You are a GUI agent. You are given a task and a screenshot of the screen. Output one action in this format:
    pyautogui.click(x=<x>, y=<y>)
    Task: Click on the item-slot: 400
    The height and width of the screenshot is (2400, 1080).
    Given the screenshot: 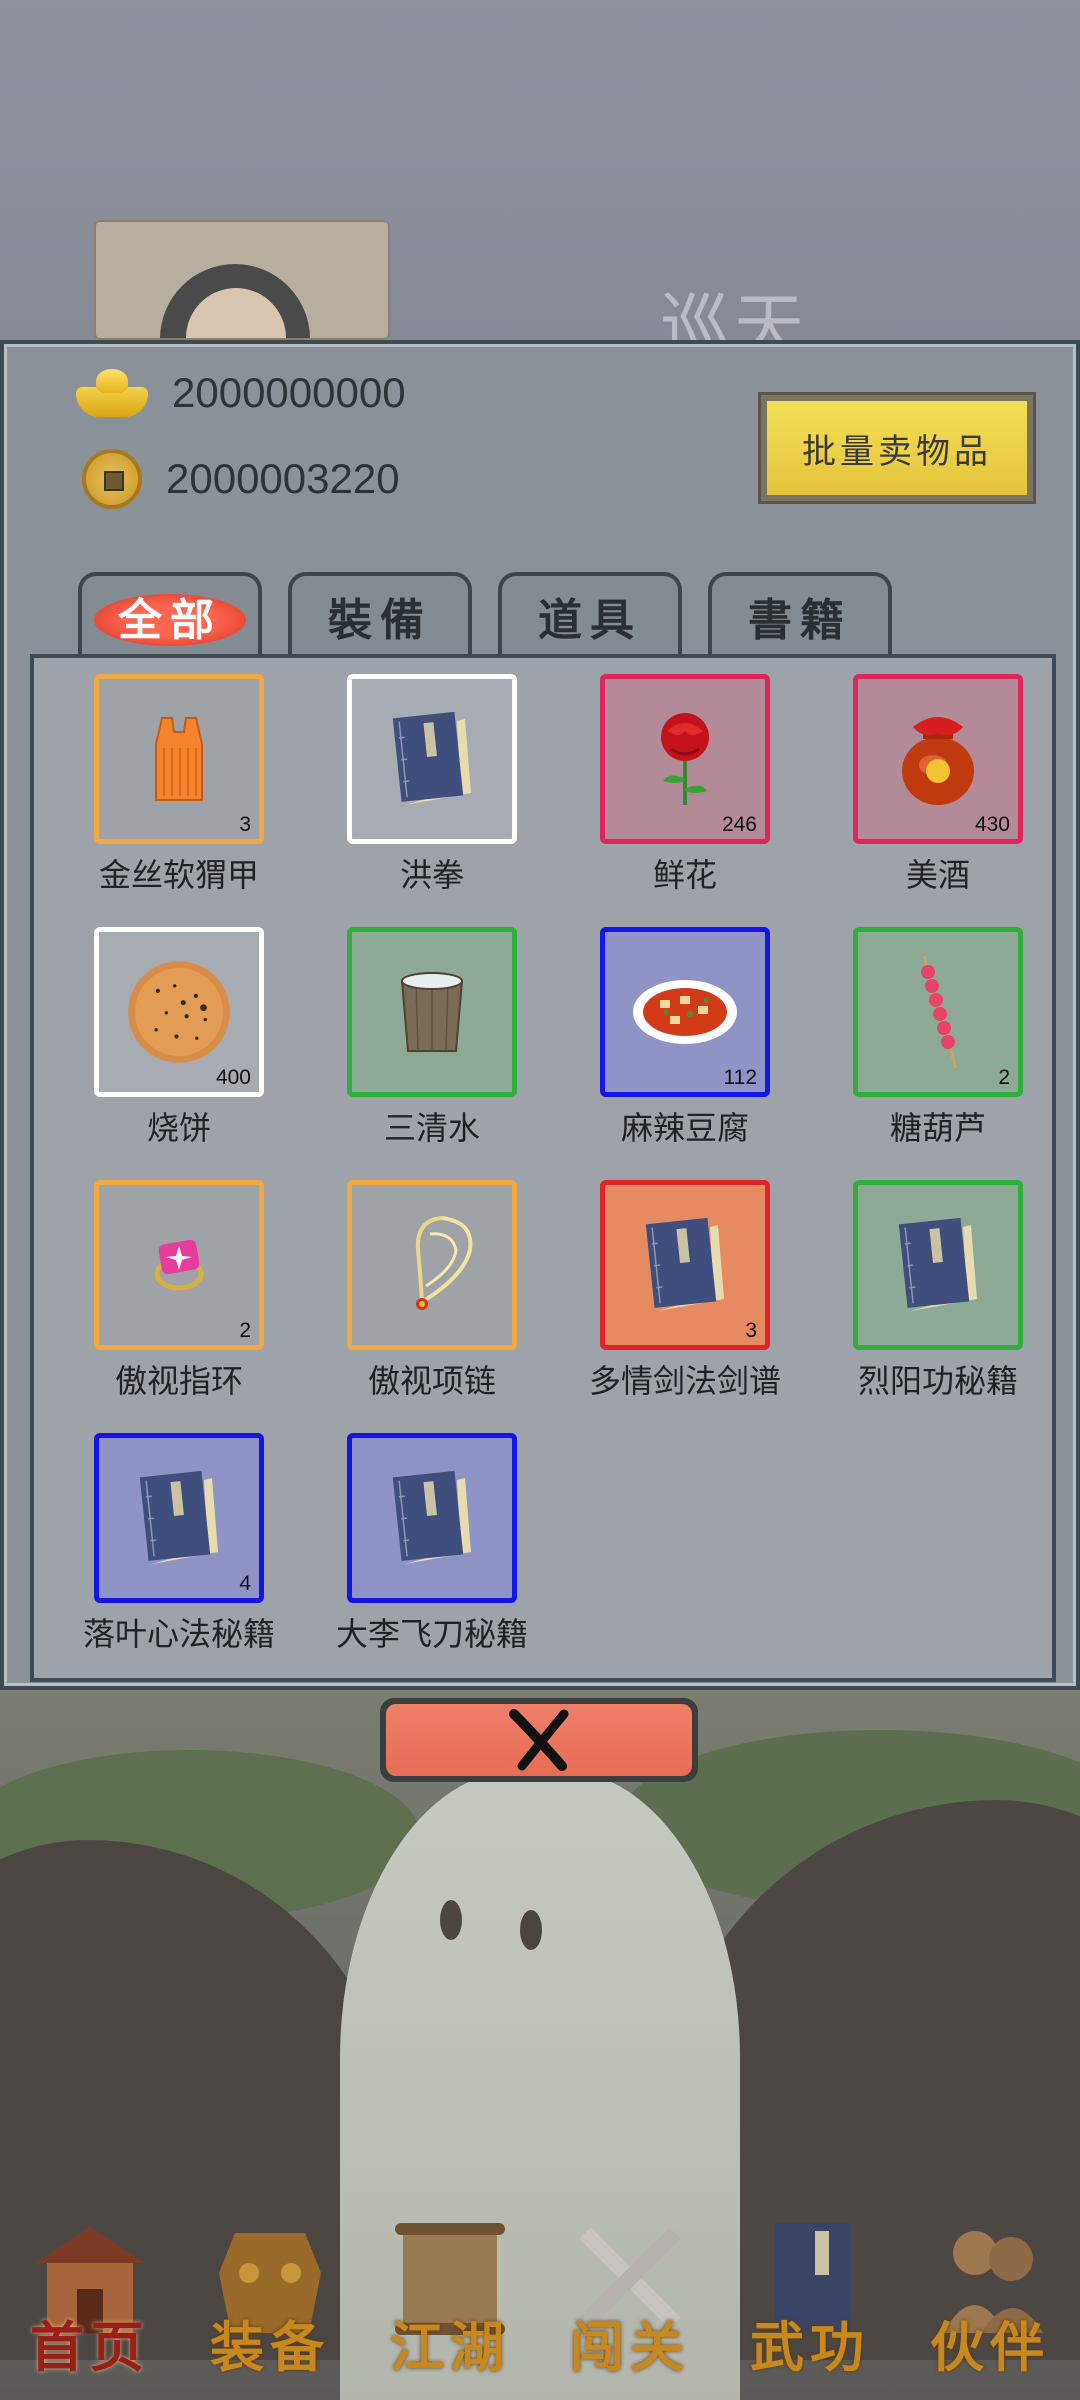 What is the action you would take?
    pyautogui.click(x=179, y=1012)
    